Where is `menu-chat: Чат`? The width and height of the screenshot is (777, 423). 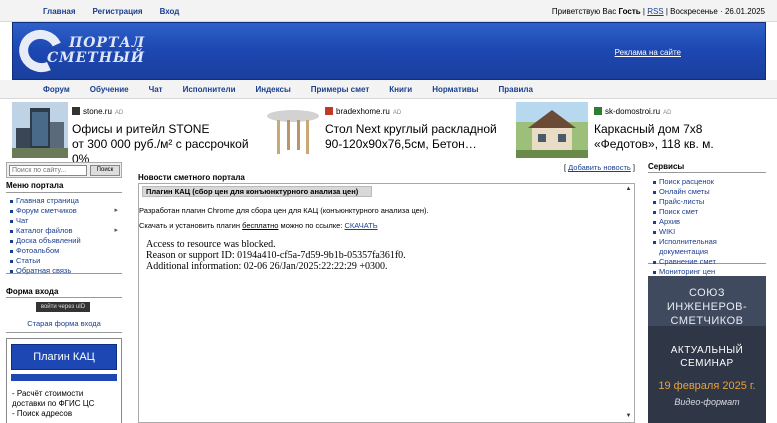 menu-chat: Чат is located at coordinates (156, 89).